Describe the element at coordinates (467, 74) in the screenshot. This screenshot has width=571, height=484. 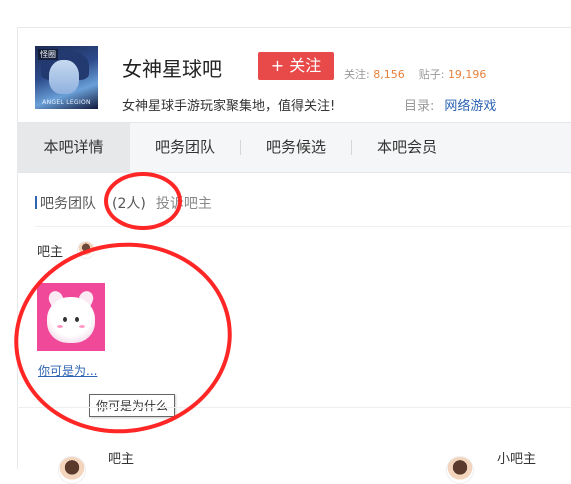
I see `posts-count: 19,196` at that location.